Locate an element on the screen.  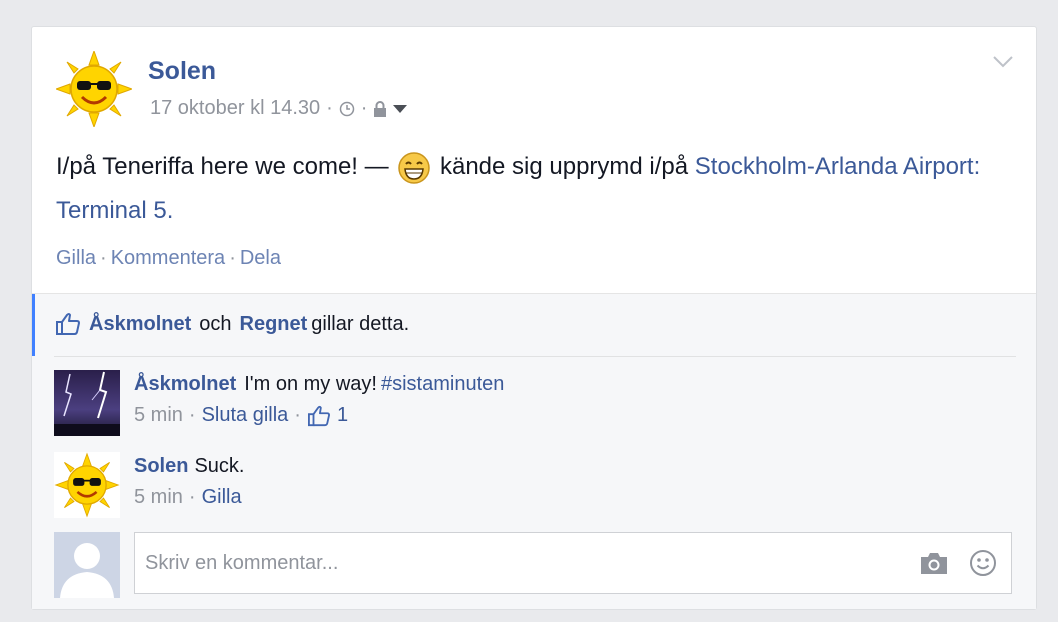
post-options-chevron-icon is located at coordinates (1003, 62).